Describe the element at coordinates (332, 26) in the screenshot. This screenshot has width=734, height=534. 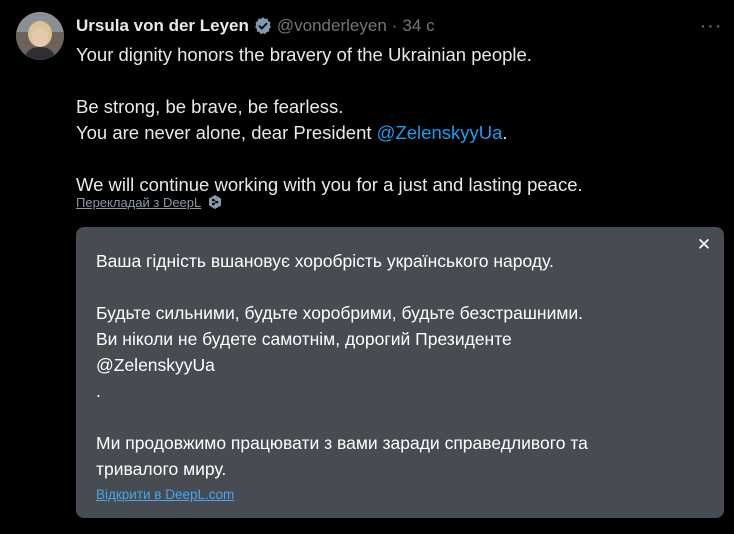
I see `author-handle: @vonderleyen` at that location.